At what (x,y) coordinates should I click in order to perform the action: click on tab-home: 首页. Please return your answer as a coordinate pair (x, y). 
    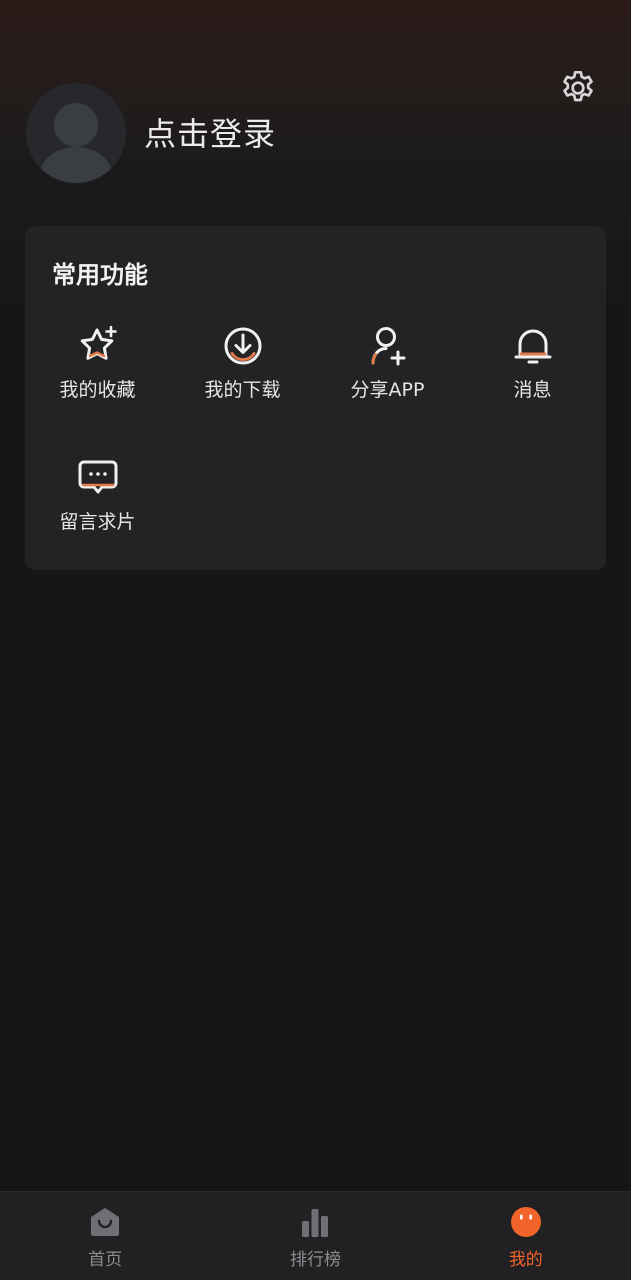
    Looking at the image, I should click on (105, 1236).